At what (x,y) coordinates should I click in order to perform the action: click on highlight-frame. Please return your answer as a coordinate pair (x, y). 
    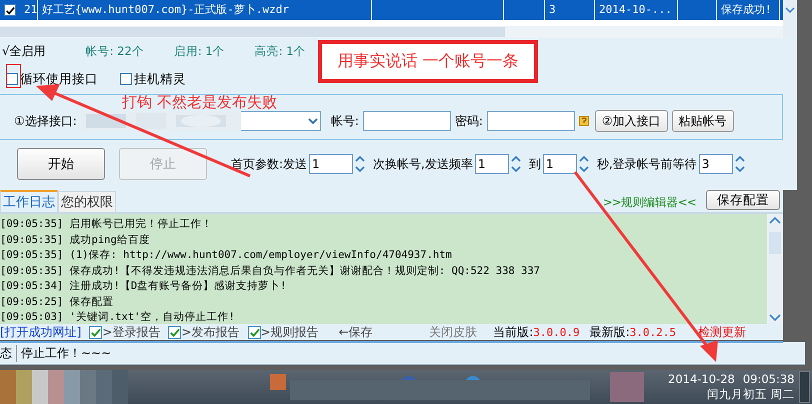
    Looking at the image, I should click on (13, 76).